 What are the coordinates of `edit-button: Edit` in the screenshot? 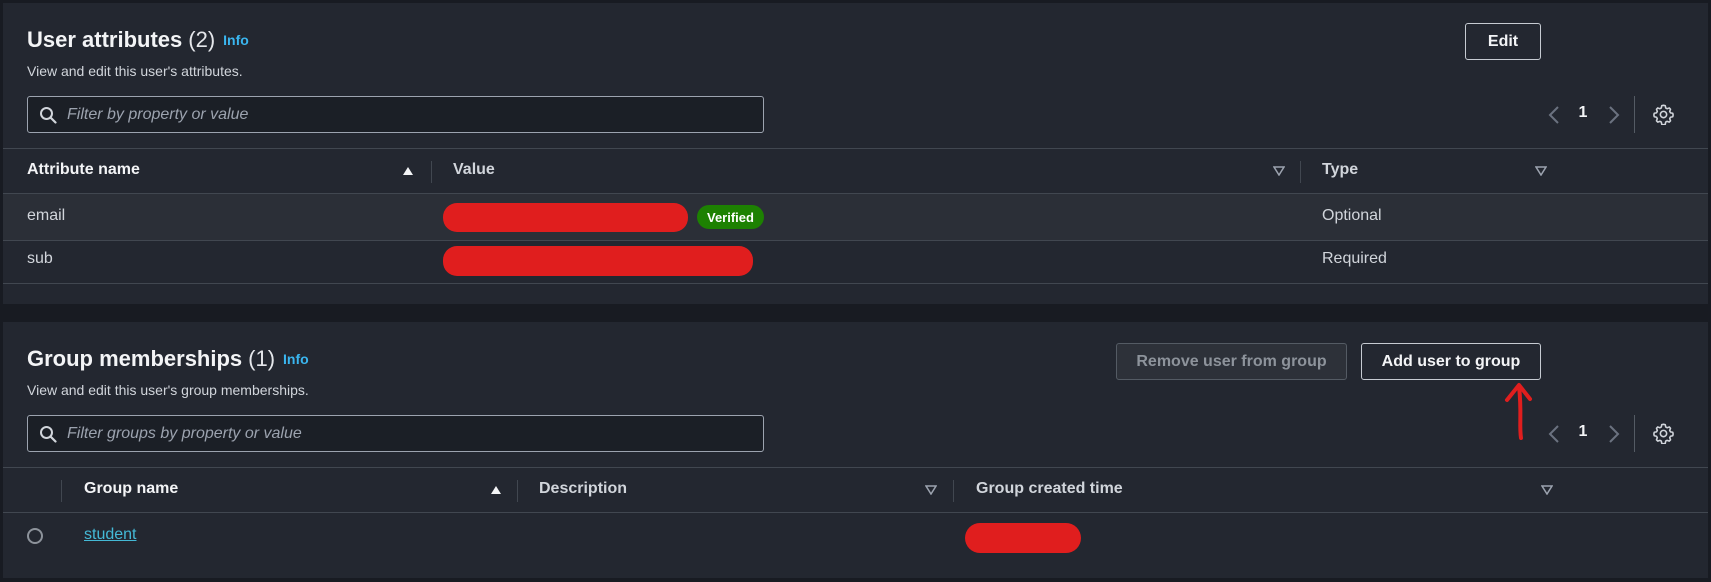 It's located at (1503, 41).